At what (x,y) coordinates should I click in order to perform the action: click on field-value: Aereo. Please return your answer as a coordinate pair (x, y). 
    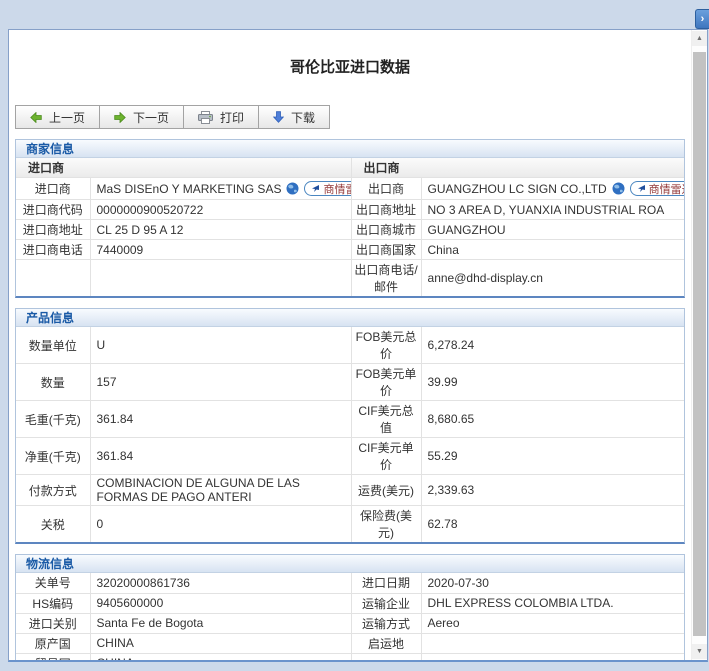
    Looking at the image, I should click on (552, 623).